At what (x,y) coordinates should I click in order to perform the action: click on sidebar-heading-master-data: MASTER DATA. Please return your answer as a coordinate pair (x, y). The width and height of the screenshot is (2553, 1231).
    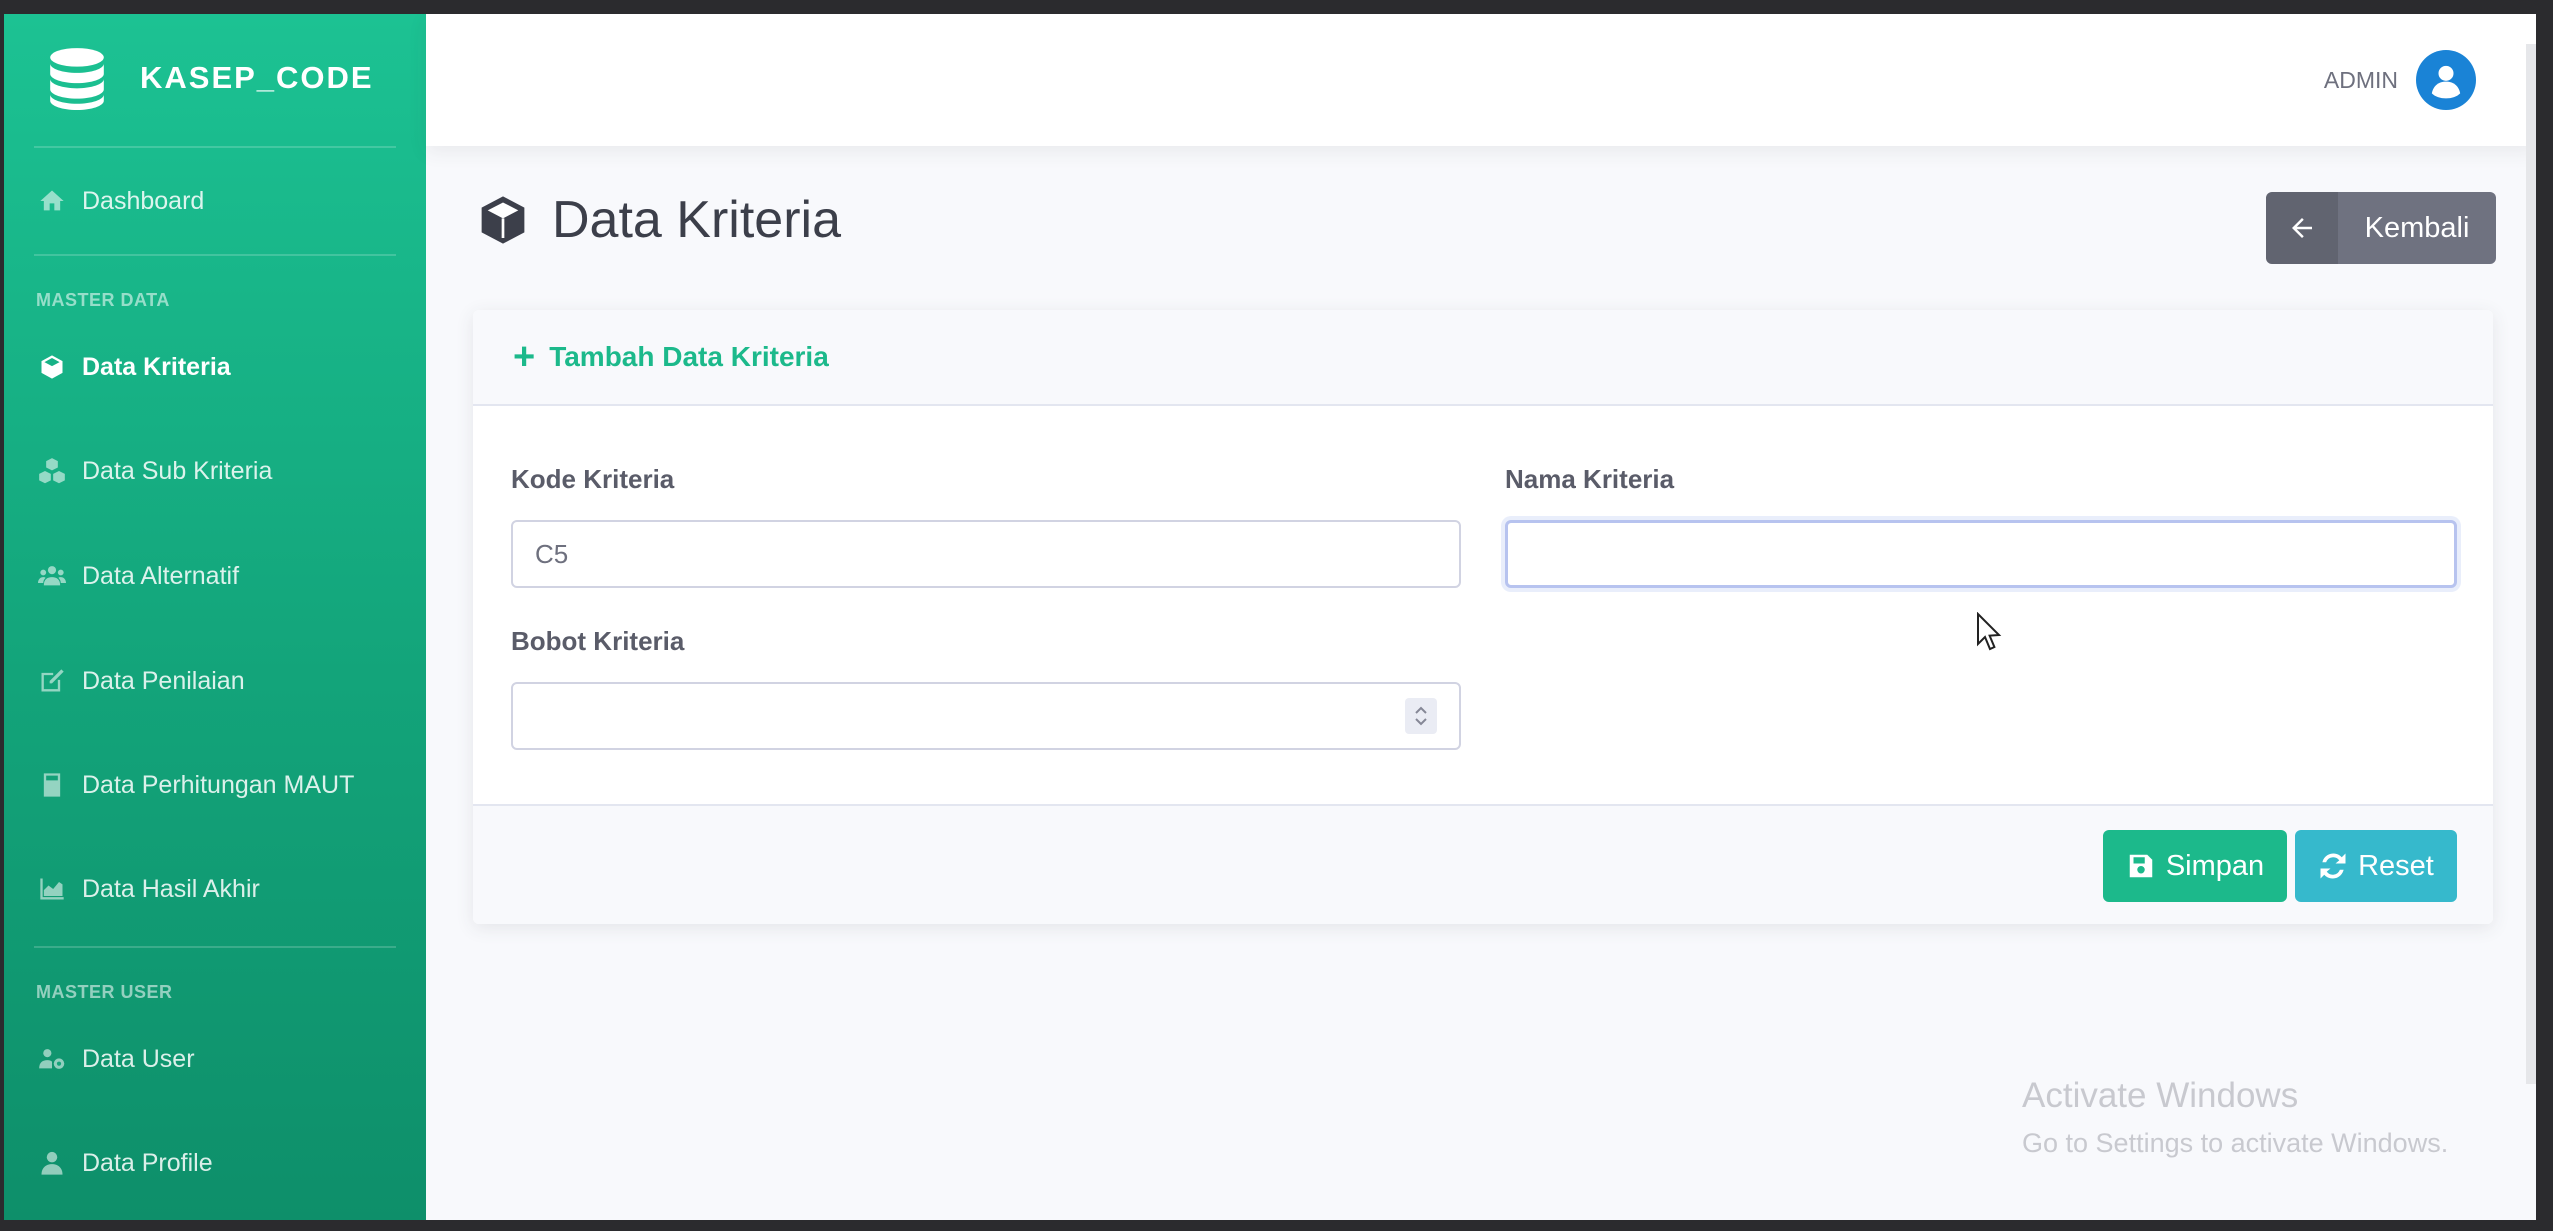
    Looking at the image, I should click on (103, 300).